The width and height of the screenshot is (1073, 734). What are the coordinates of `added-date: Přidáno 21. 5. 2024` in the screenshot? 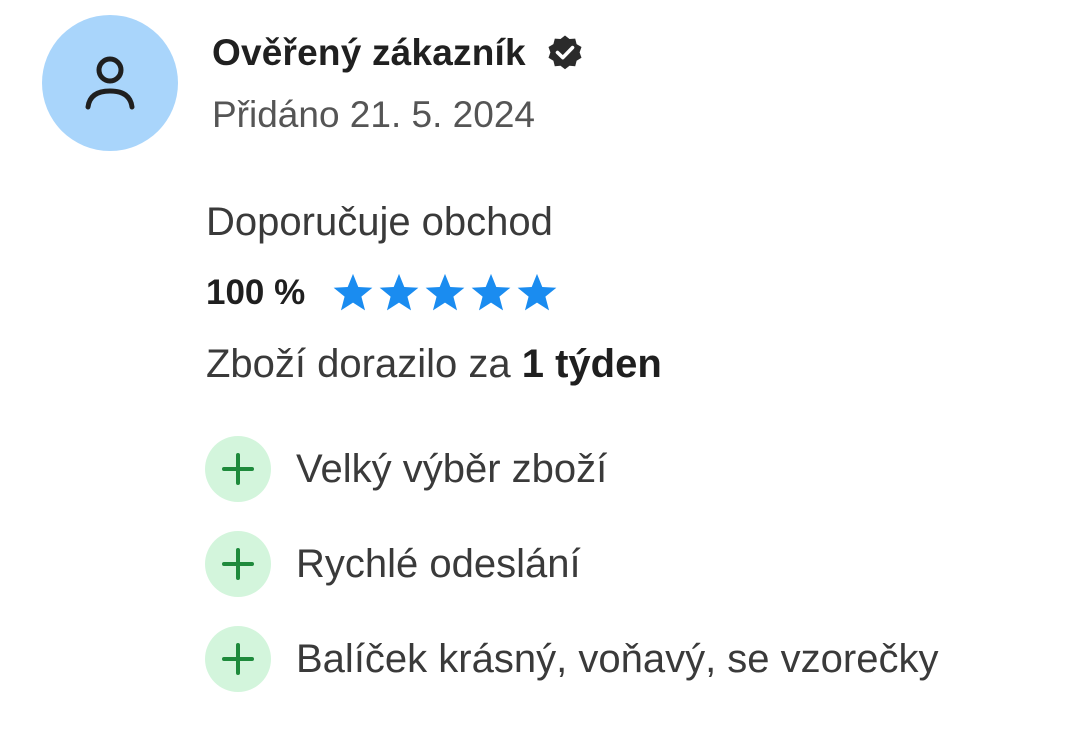 It's located at (373, 114).